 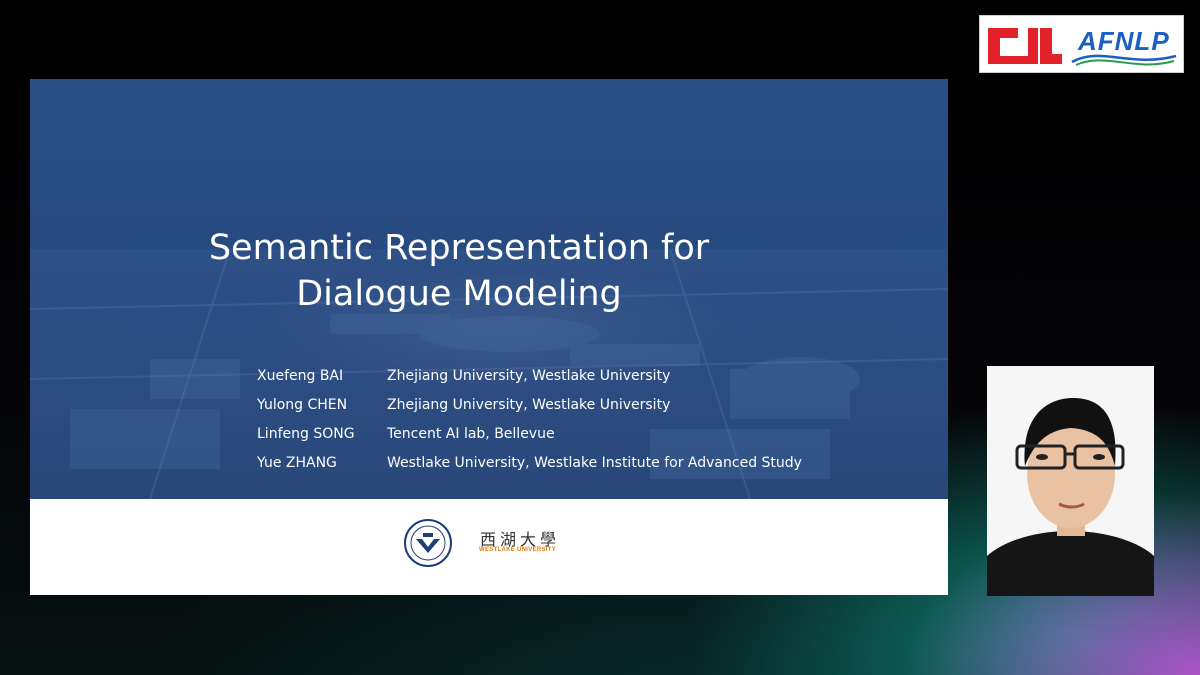 I want to click on university-logos-bar: 西湖大學 WESTLAKE UNIVERSITY, so click(x=489, y=547).